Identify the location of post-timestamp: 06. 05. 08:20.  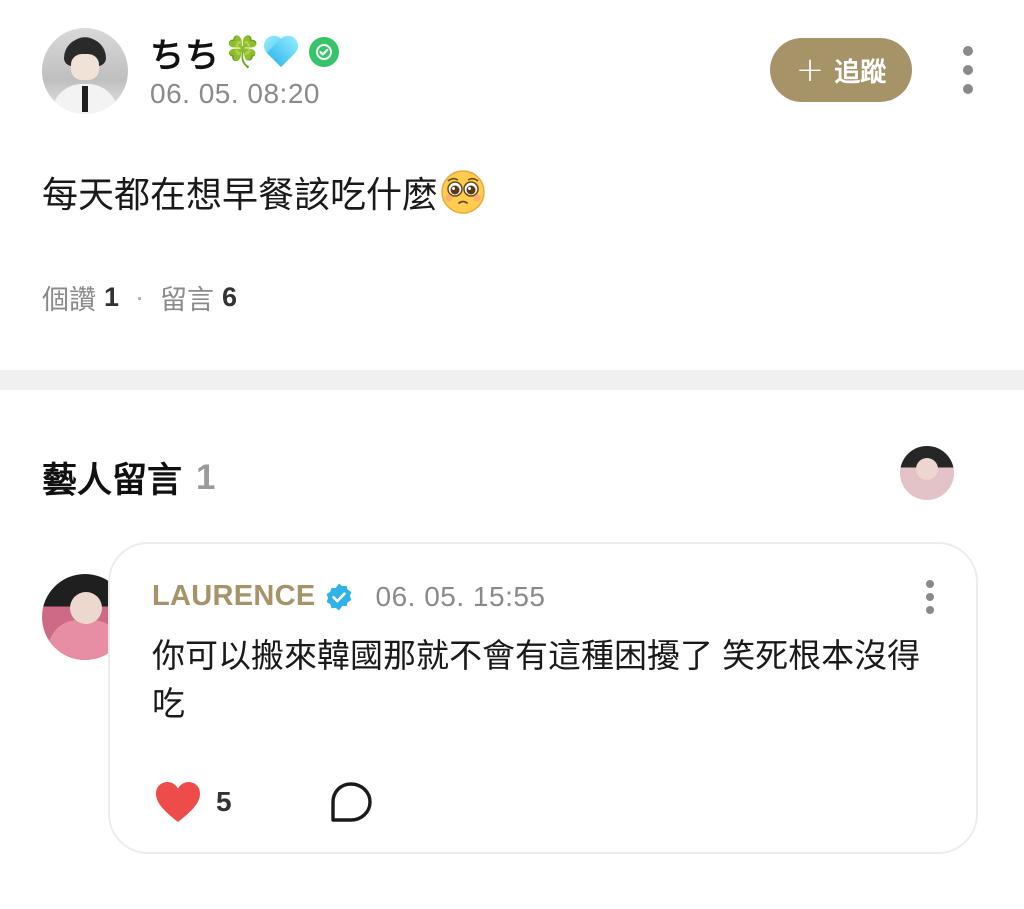
(235, 93).